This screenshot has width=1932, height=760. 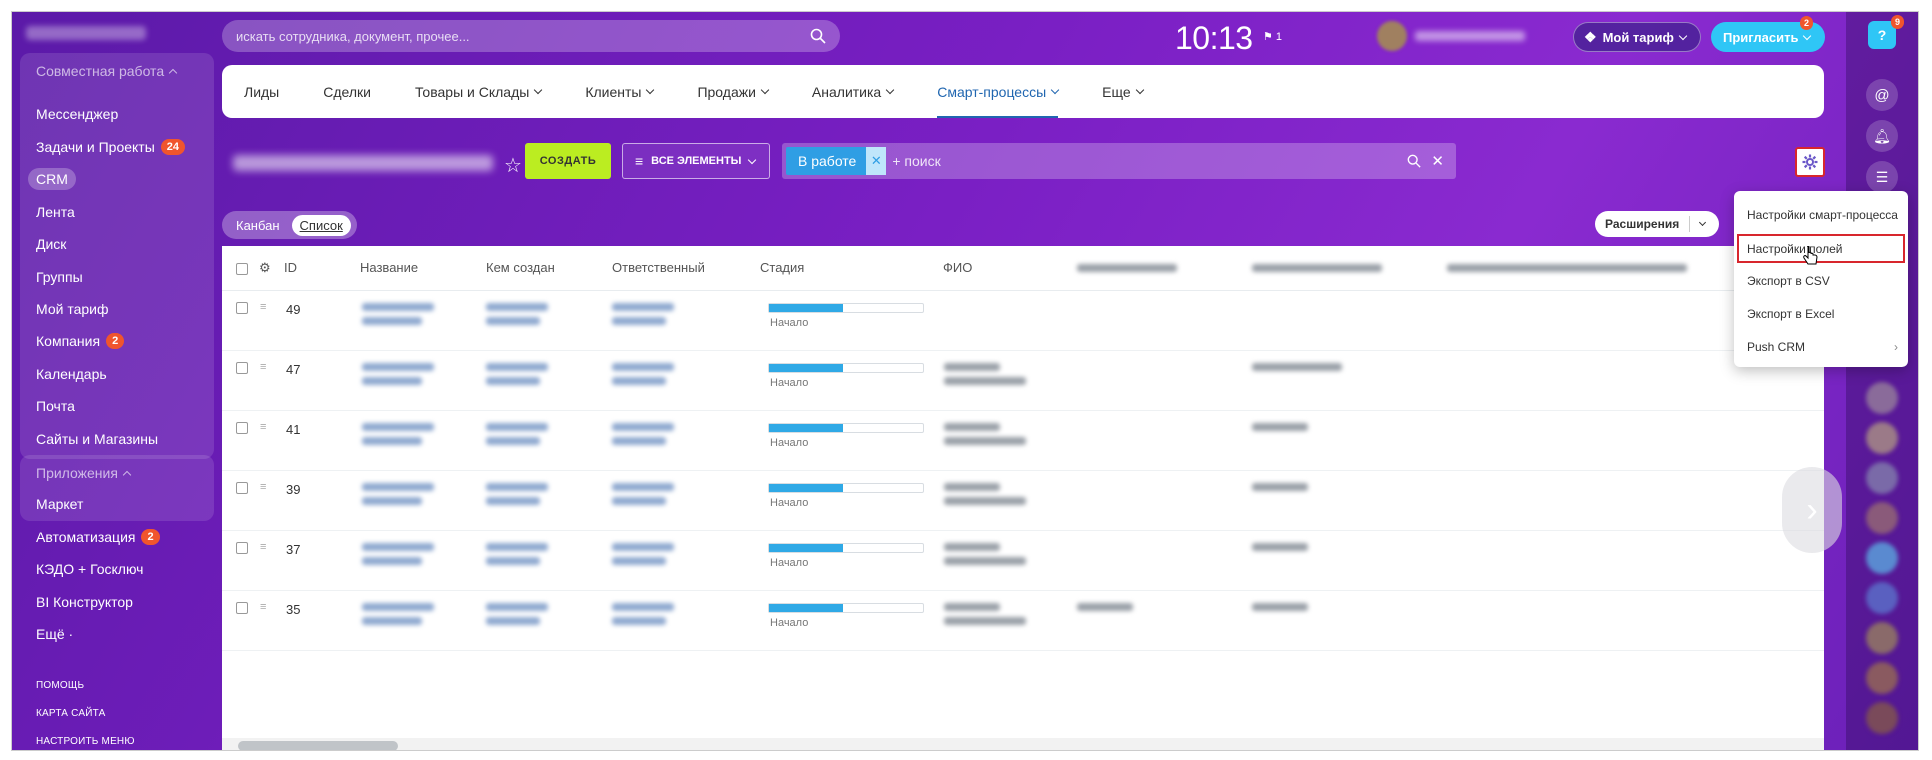 I want to click on column-fio: ФИО, so click(x=957, y=268).